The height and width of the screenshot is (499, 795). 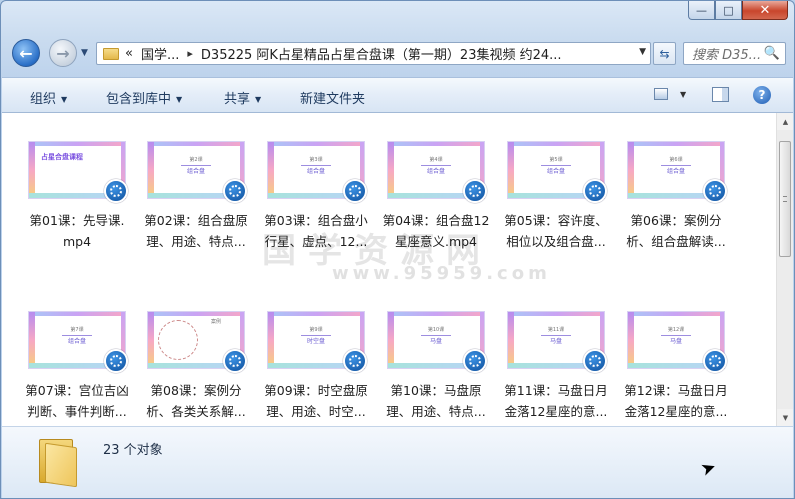 What do you see at coordinates (436, 160) in the screenshot?
I see `thumb-label: 第4课` at bounding box center [436, 160].